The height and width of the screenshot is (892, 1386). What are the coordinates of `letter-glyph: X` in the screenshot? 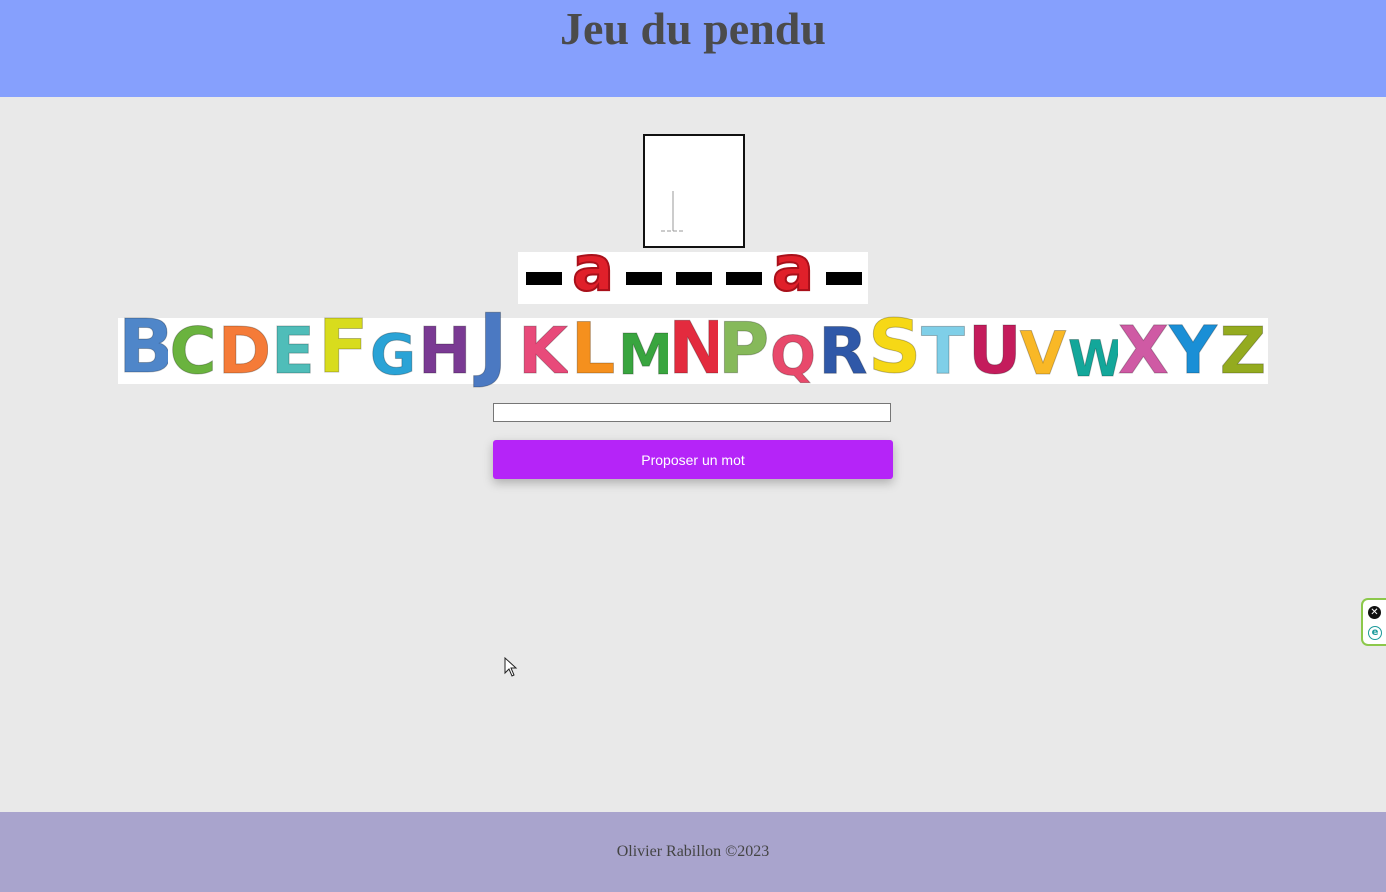 It's located at (1144, 350).